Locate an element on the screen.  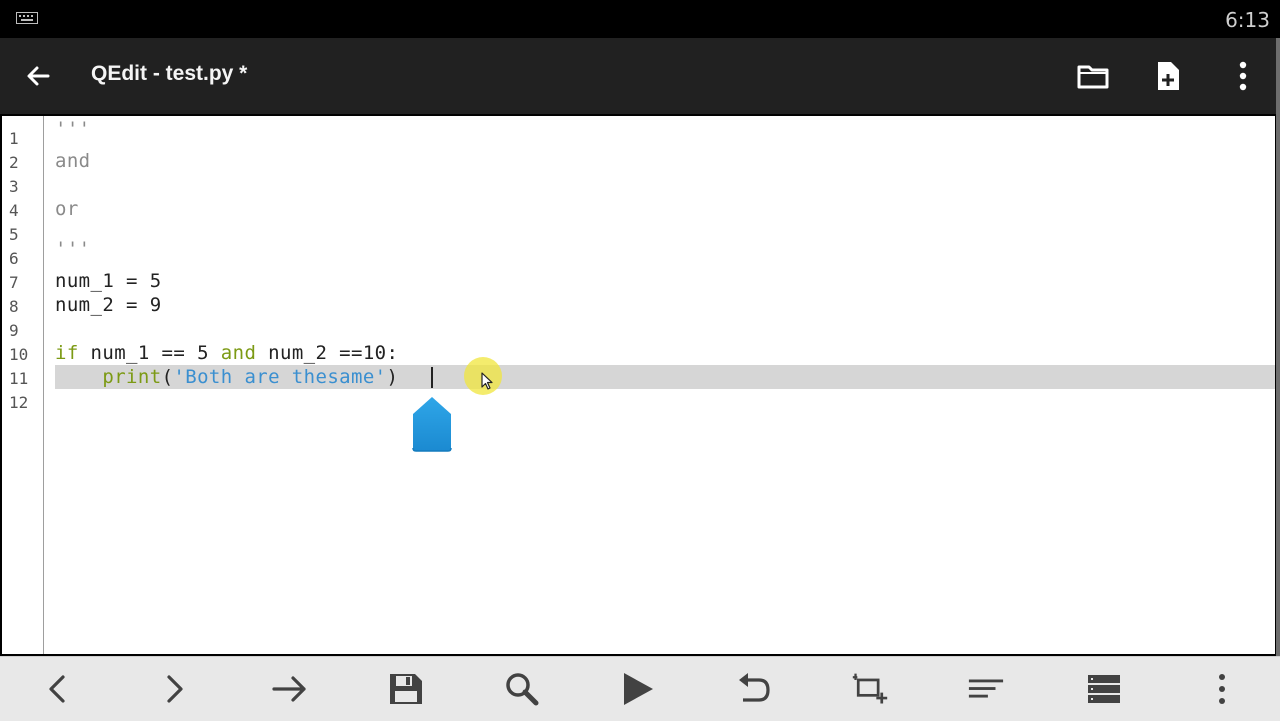
code-line-11: print('Both are thesame') is located at coordinates (226, 377).